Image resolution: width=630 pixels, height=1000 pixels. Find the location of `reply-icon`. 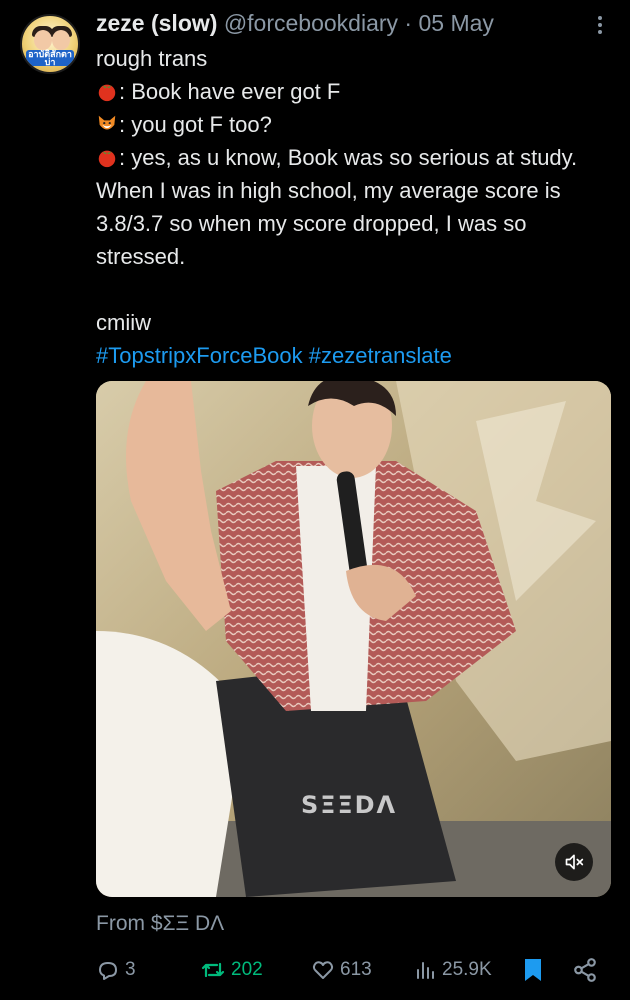

reply-icon is located at coordinates (108, 971).